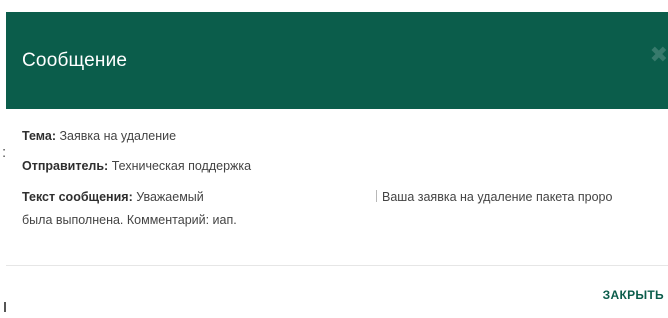 This screenshot has width=668, height=318. Describe the element at coordinates (170, 197) in the screenshot. I see `message-text-start: Уважаемый` at that location.